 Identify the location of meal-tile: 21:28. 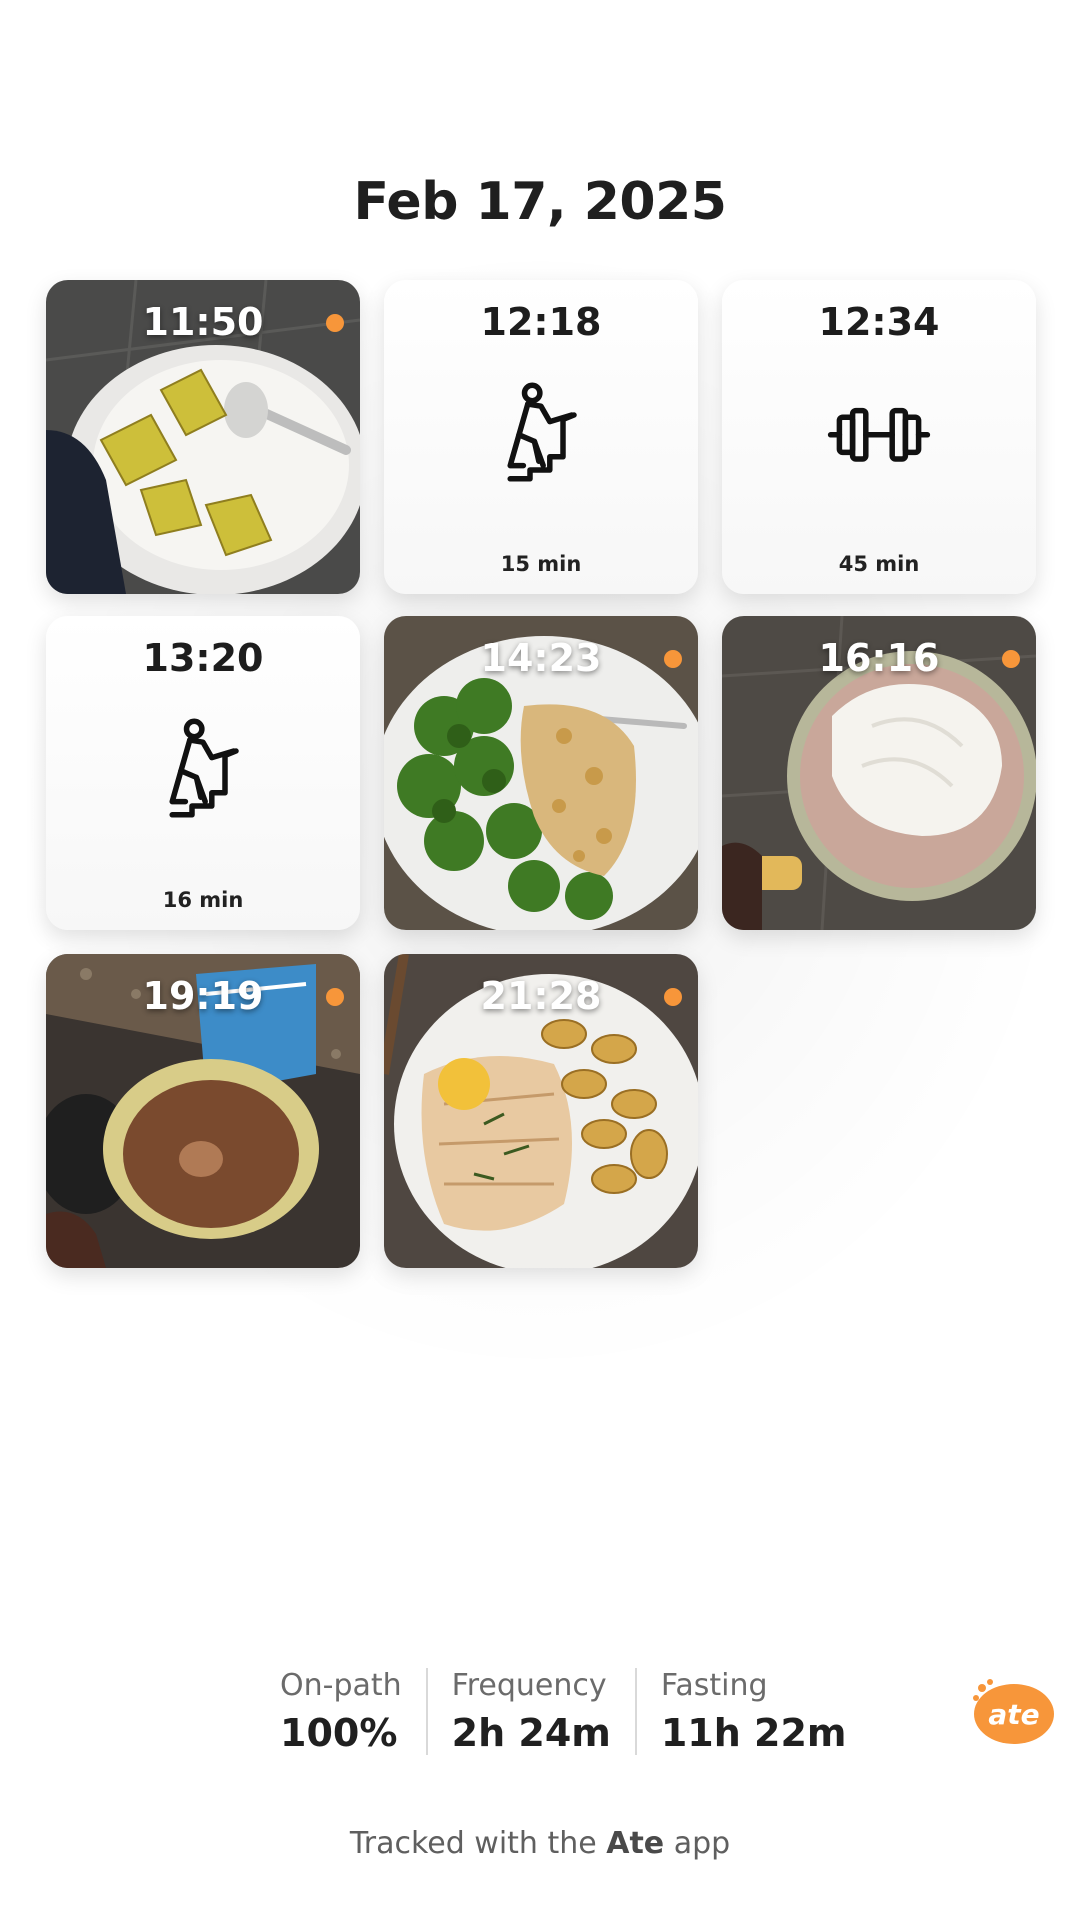
(541, 1111).